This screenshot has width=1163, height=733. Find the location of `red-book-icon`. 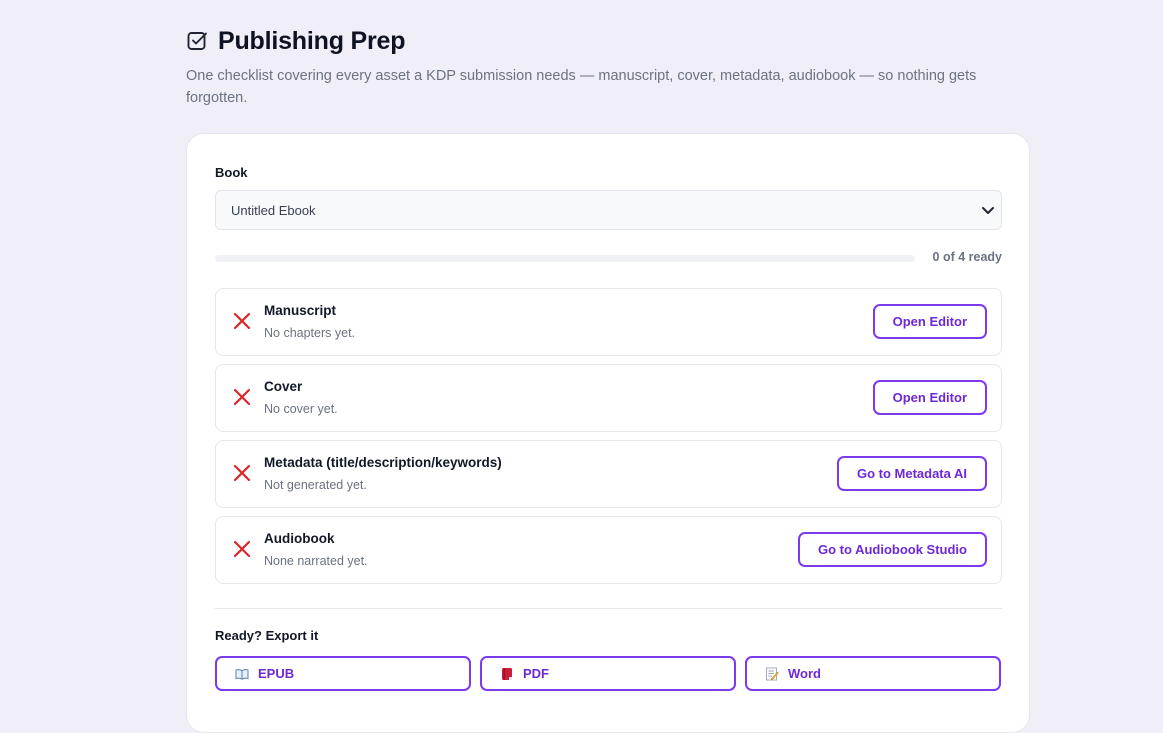

red-book-icon is located at coordinates (507, 674).